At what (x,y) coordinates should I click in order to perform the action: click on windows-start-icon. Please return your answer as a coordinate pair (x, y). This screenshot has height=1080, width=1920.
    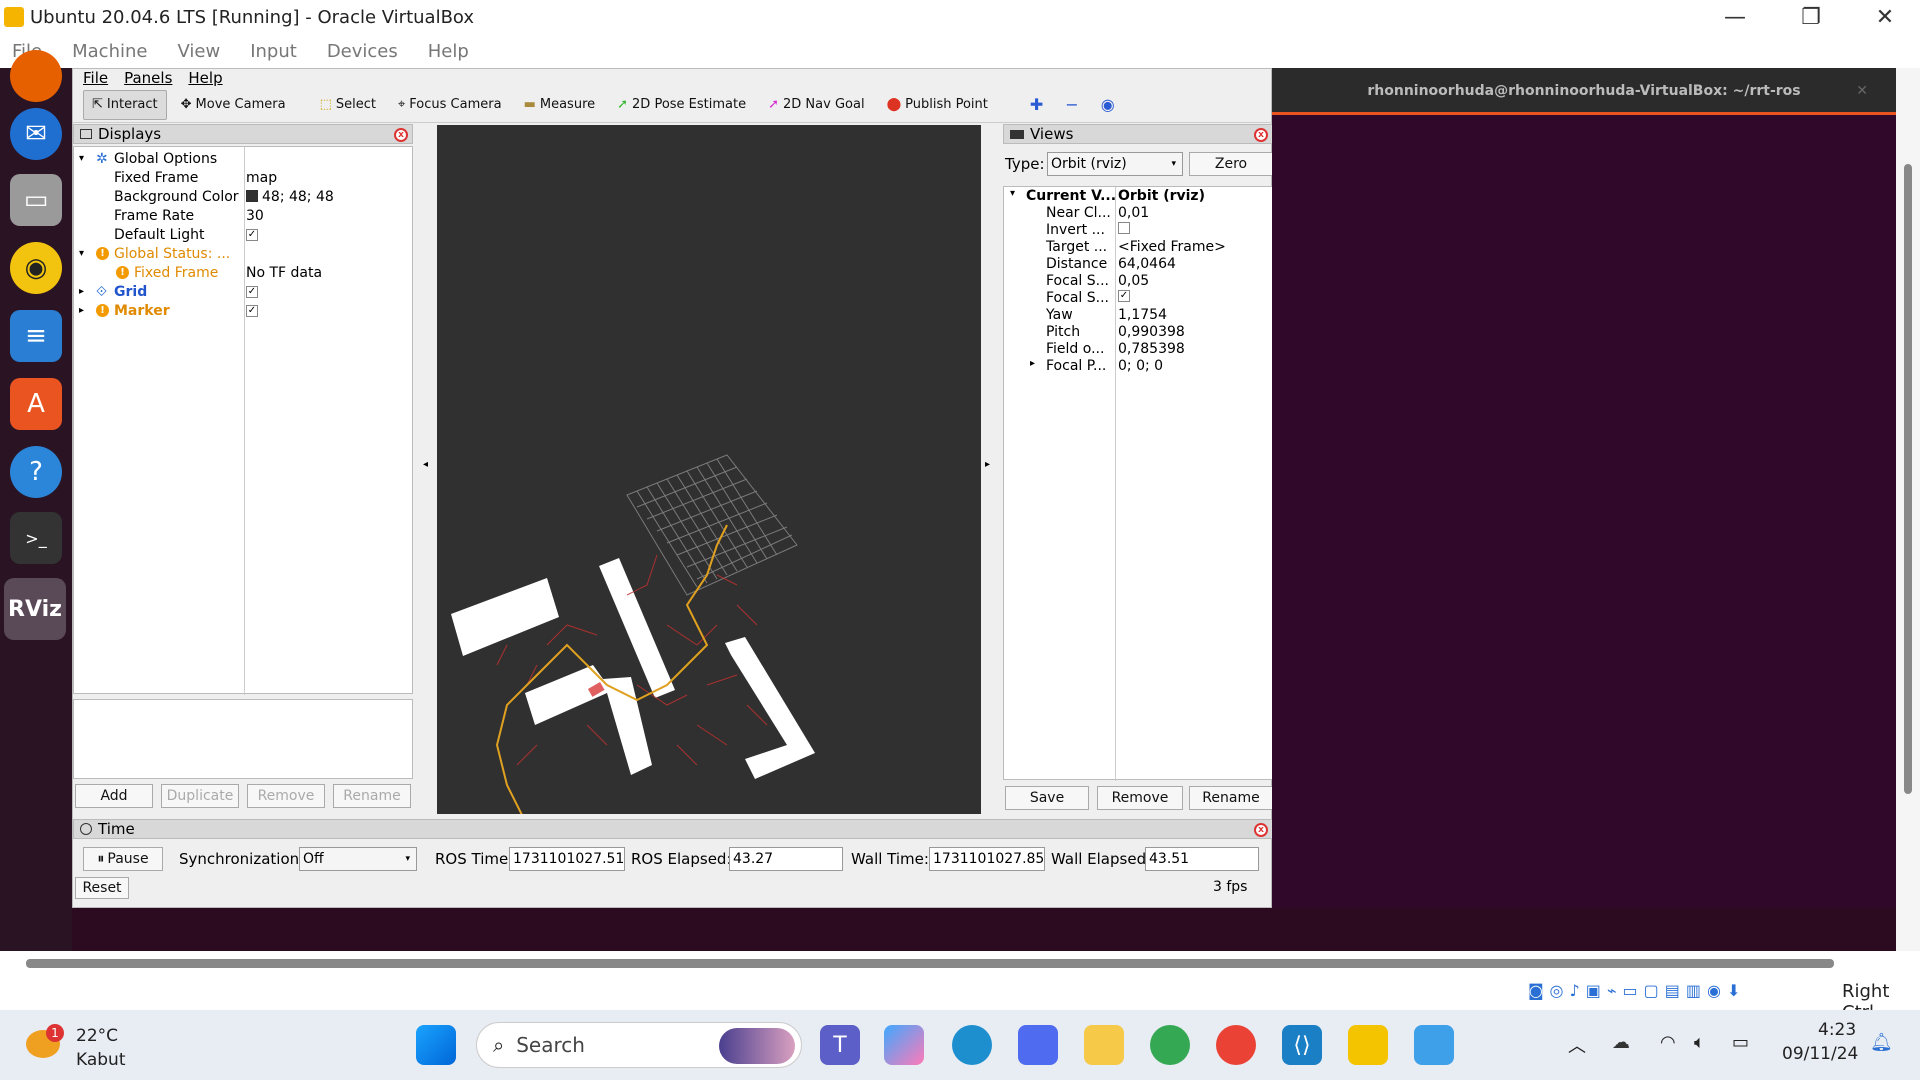
    Looking at the image, I should click on (436, 1045).